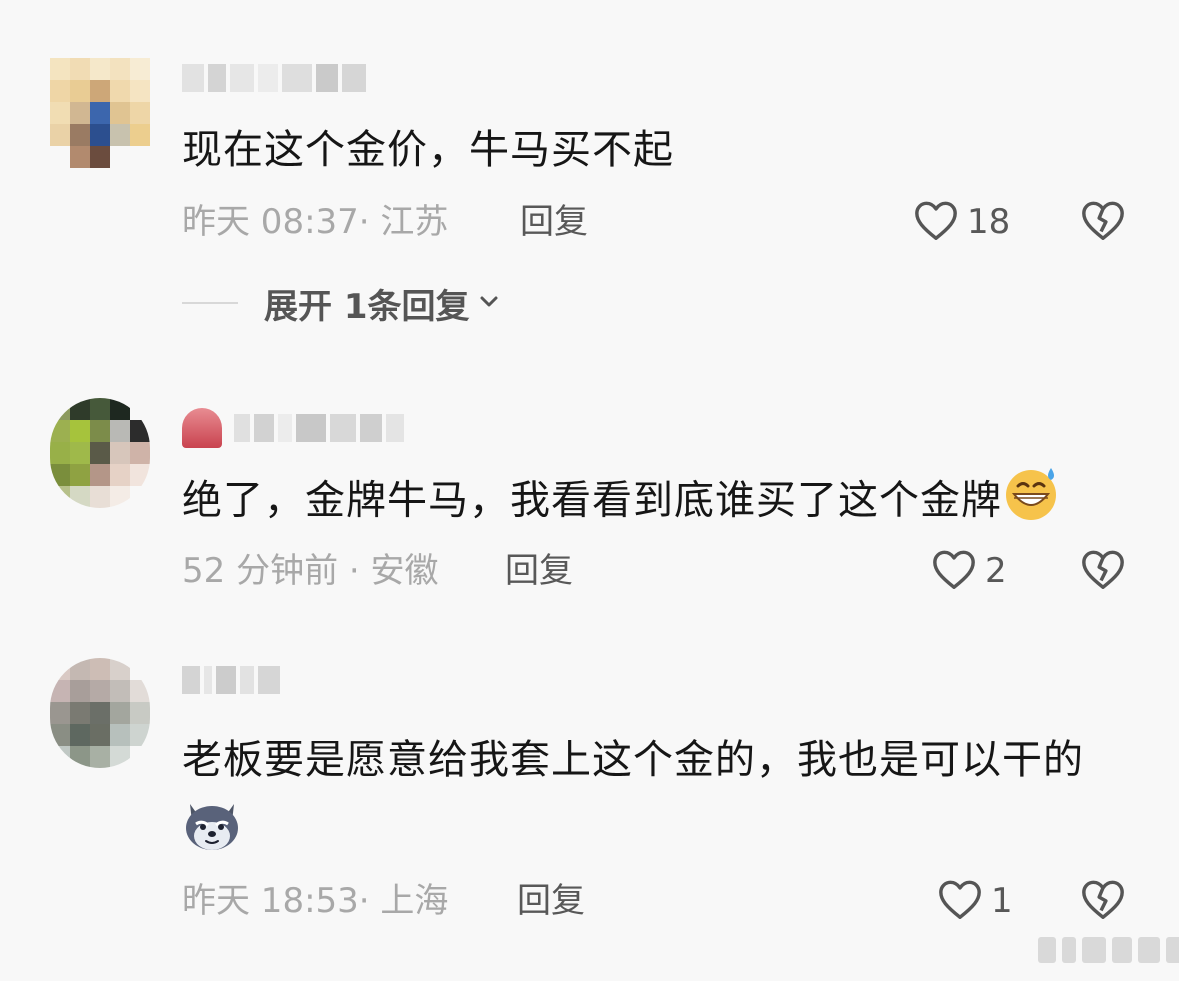 The width and height of the screenshot is (1179, 981). What do you see at coordinates (428, 150) in the screenshot?
I see `comment-text: 现在这个金价，牛马买不起` at bounding box center [428, 150].